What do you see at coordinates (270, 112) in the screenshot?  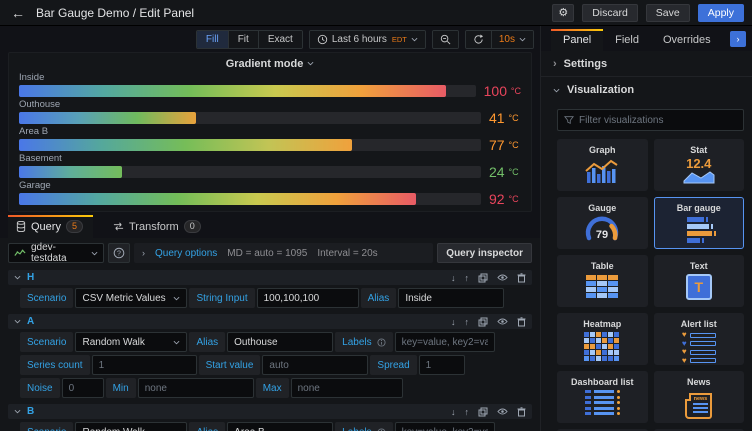 I see `gauge-row: Outhouse 41 °C` at bounding box center [270, 112].